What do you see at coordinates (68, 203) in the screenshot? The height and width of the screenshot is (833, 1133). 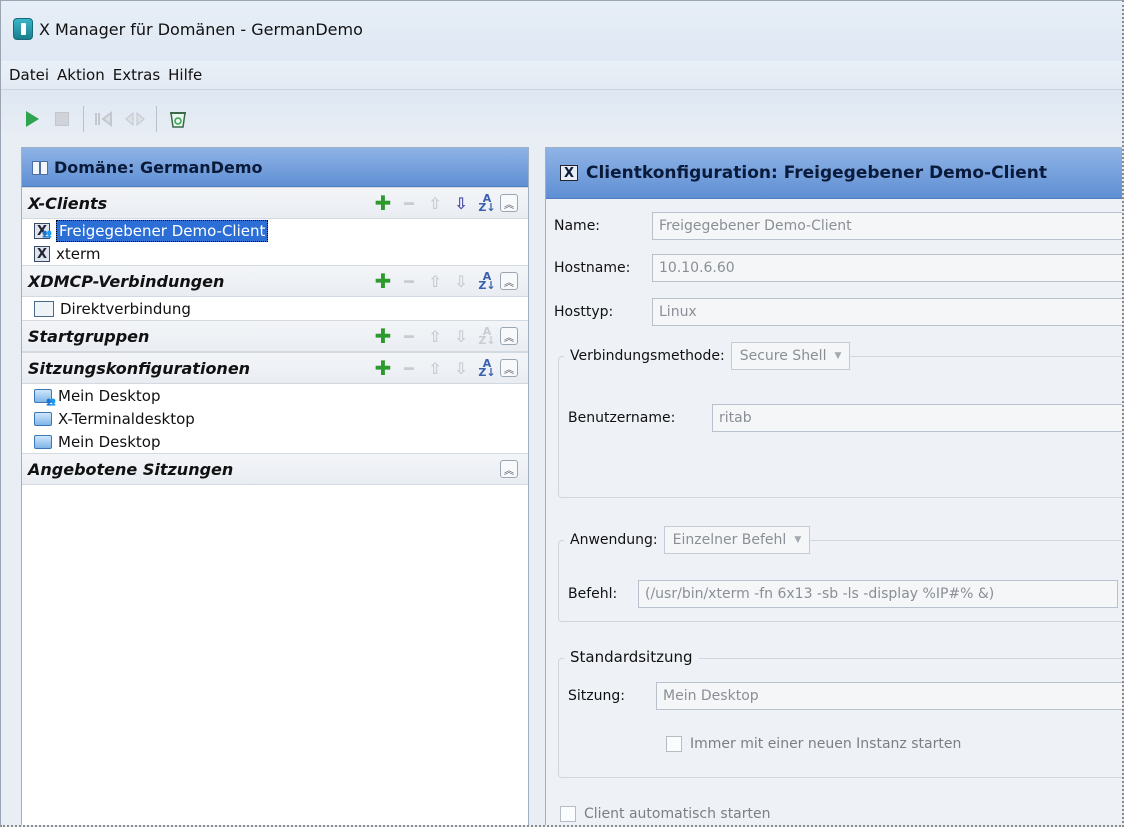 I see `section-title: X-Clients` at bounding box center [68, 203].